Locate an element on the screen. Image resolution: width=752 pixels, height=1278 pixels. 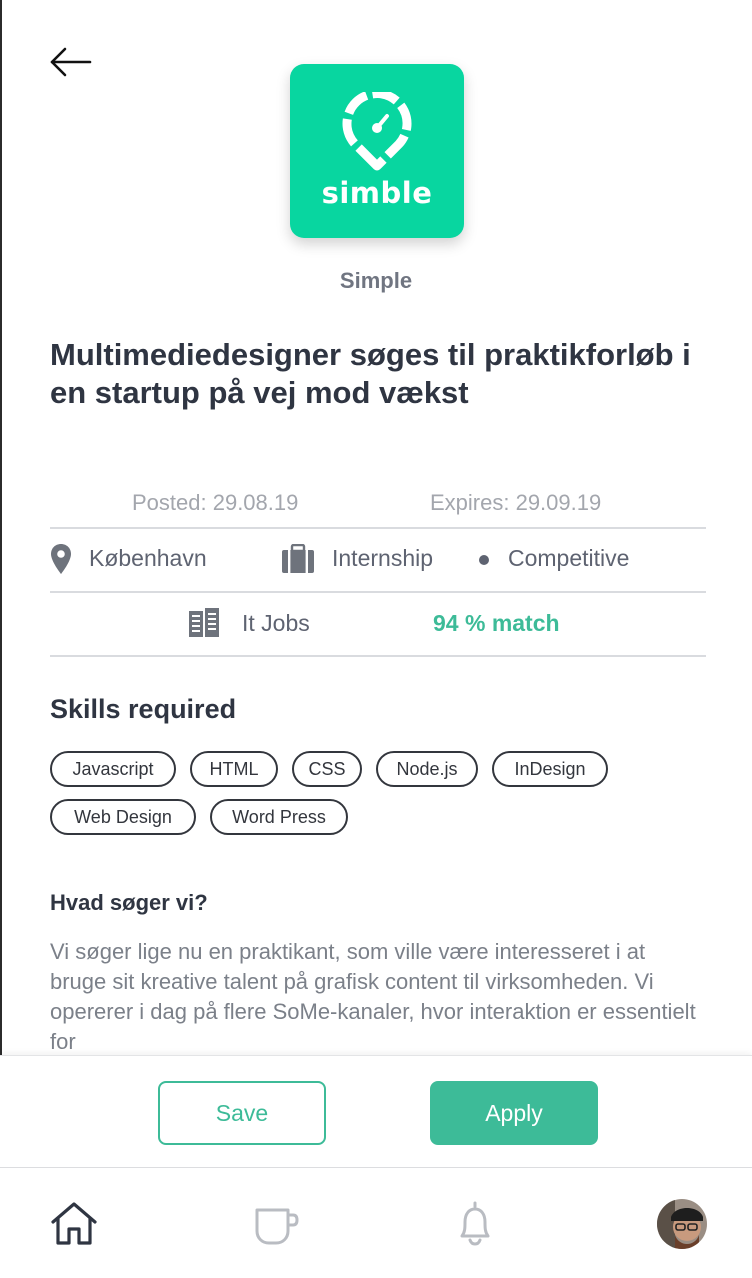
skill-chip: InDesign is located at coordinates (550, 769).